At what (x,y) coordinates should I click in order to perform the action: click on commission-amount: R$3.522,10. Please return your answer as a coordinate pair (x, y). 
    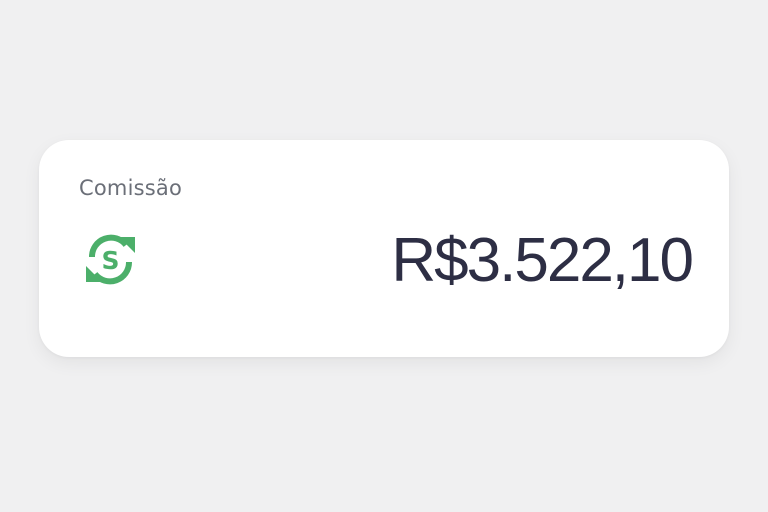
    Looking at the image, I should click on (542, 260).